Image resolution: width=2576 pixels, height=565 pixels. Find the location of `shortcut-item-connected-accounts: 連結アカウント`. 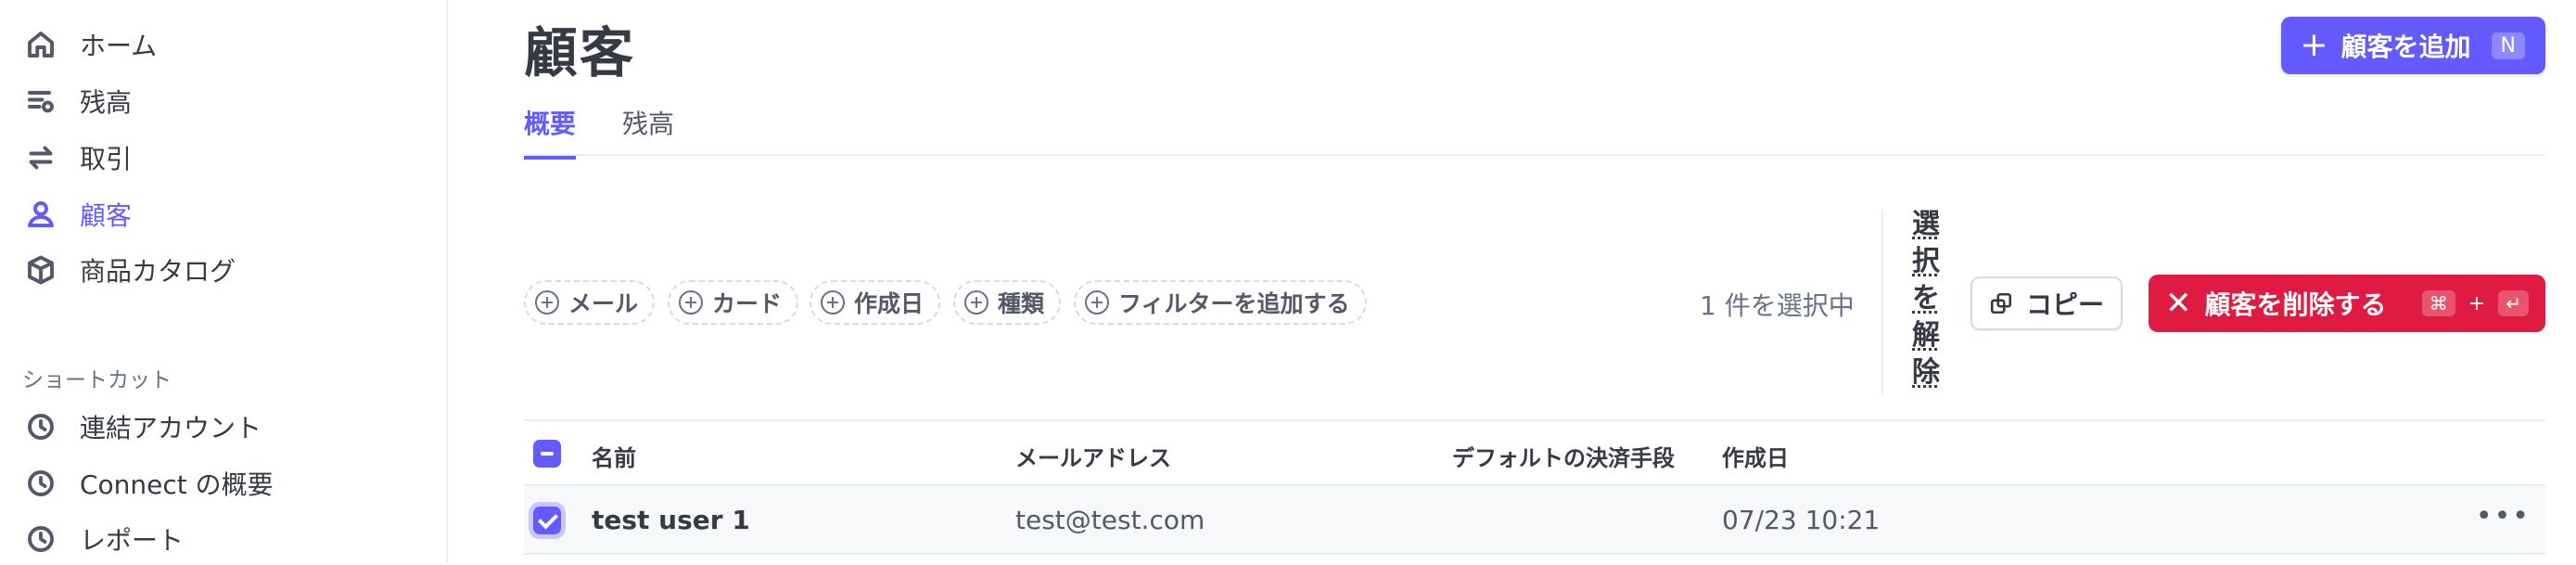

shortcut-item-connected-accounts: 連結アカウント is located at coordinates (142, 427).